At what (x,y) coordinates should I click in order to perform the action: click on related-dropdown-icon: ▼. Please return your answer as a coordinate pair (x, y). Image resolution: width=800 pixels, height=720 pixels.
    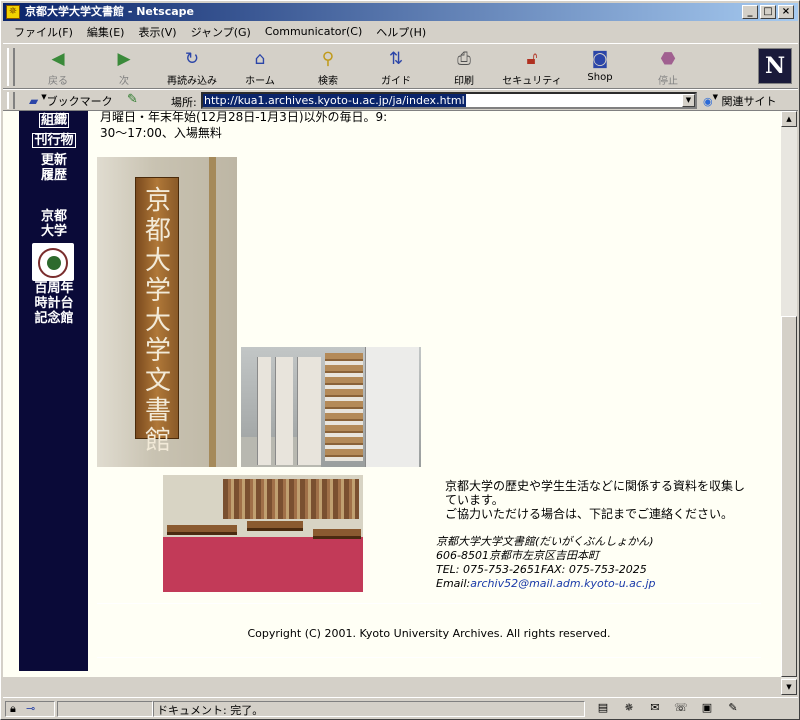
    Looking at the image, I should click on (715, 97).